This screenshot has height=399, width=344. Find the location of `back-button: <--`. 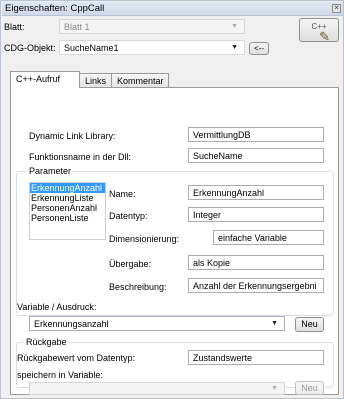

back-button: <-- is located at coordinates (259, 48).